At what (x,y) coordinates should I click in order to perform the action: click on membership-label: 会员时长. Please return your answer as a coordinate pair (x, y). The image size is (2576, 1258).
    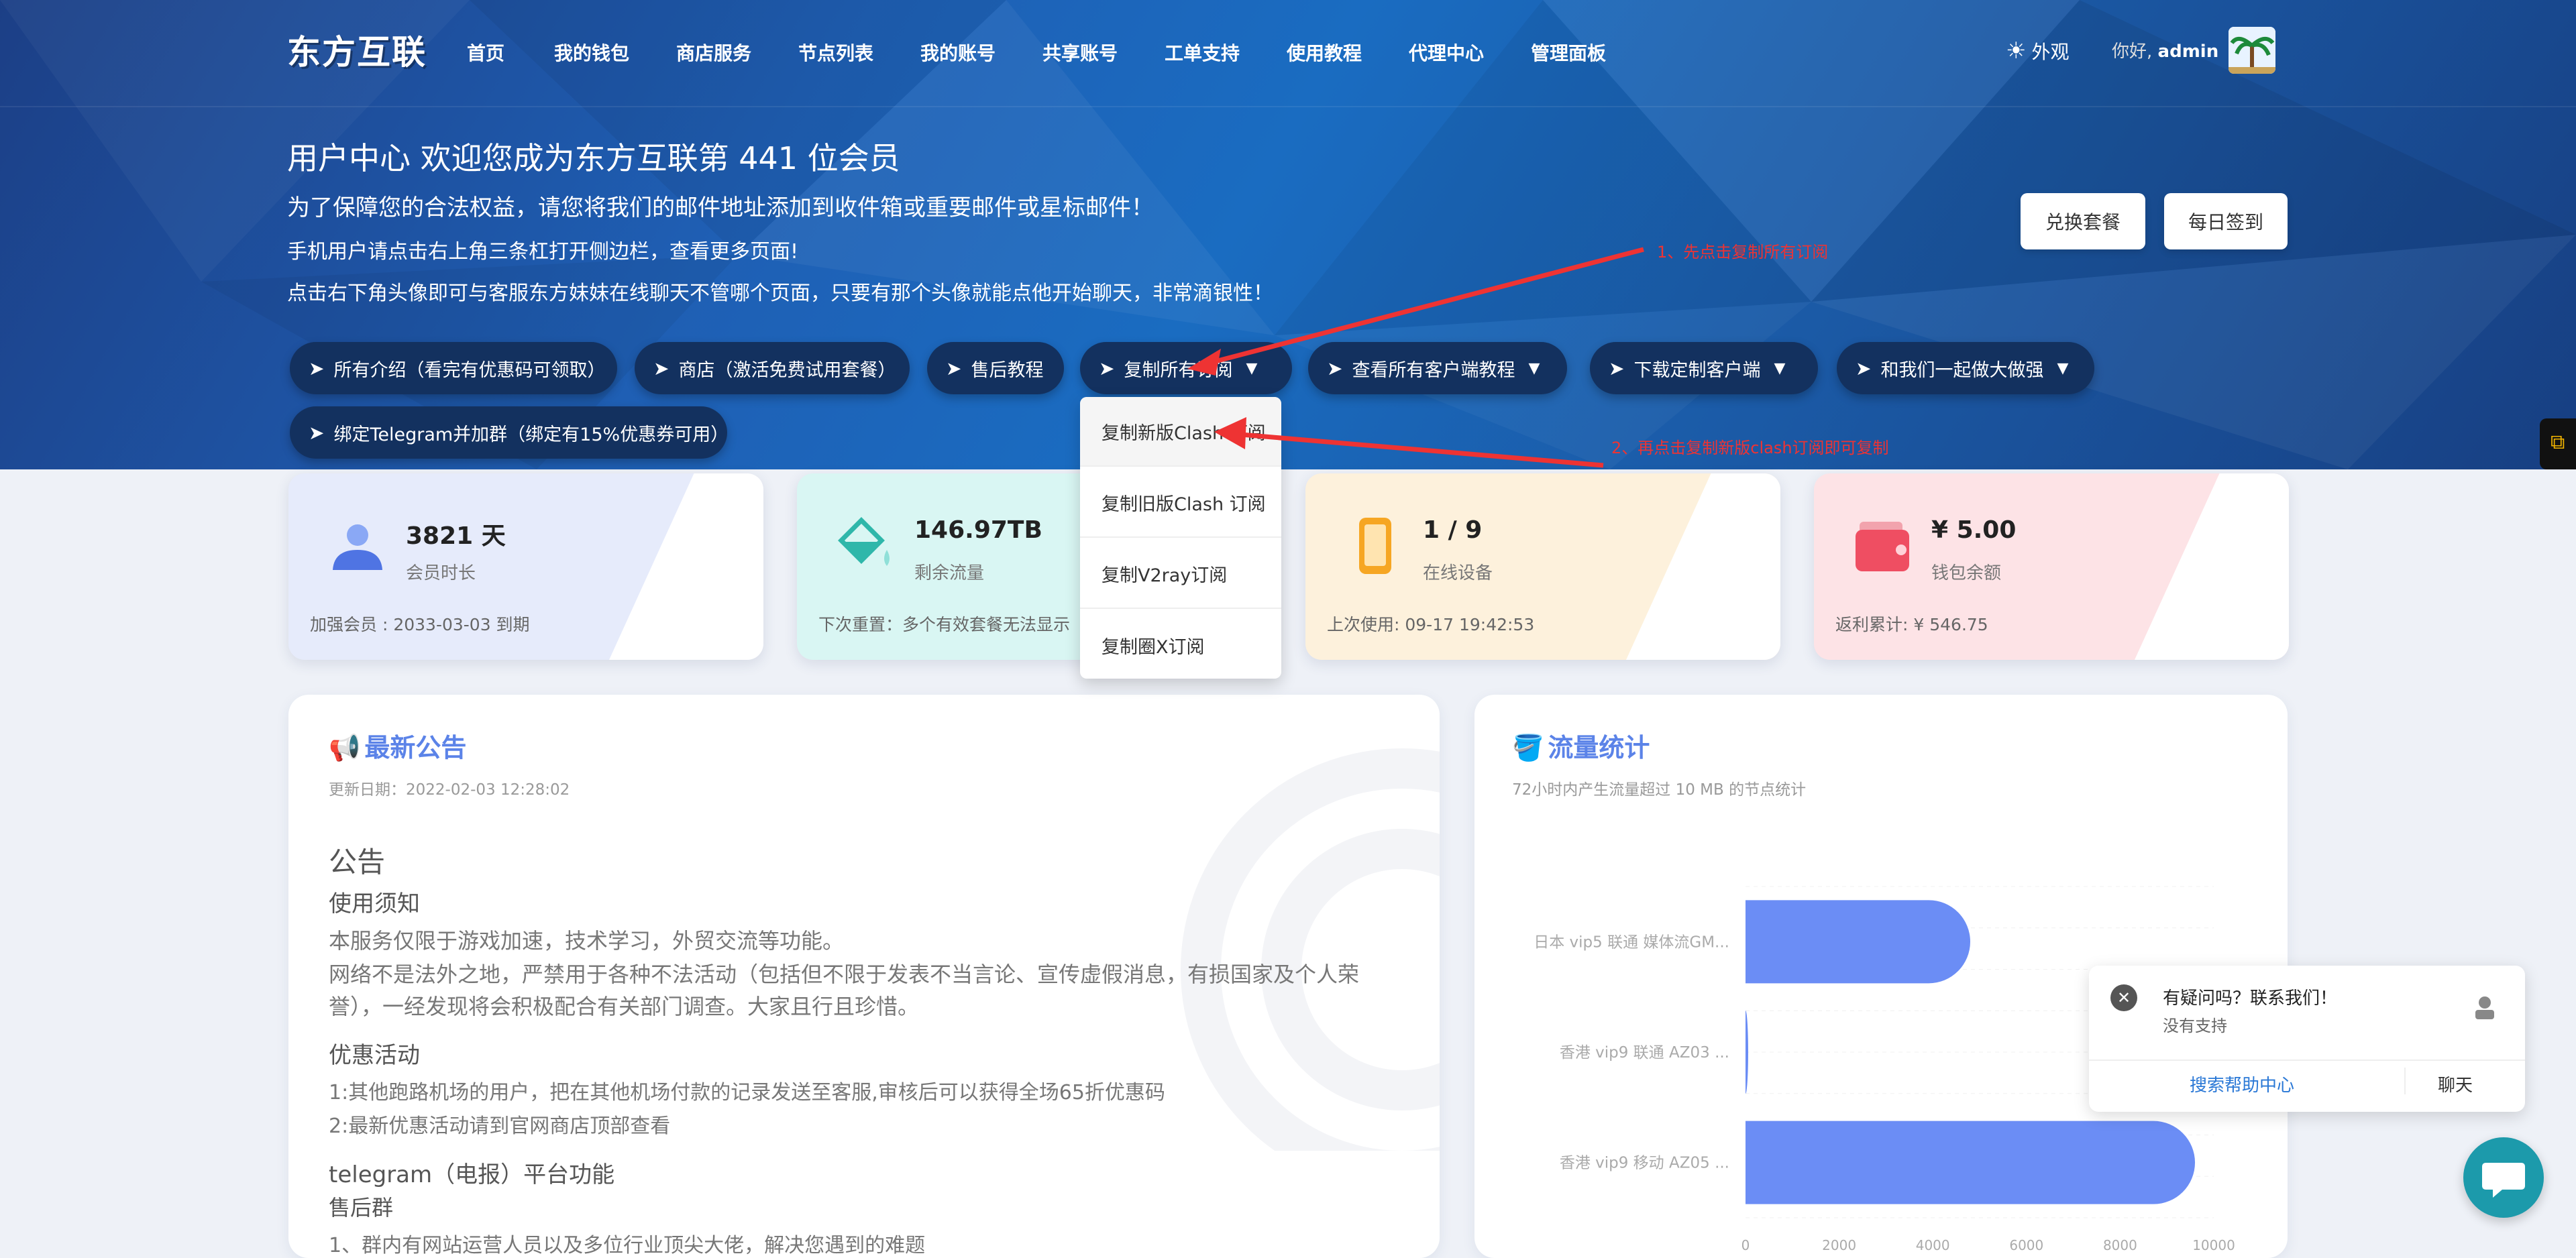
    Looking at the image, I should click on (441, 573).